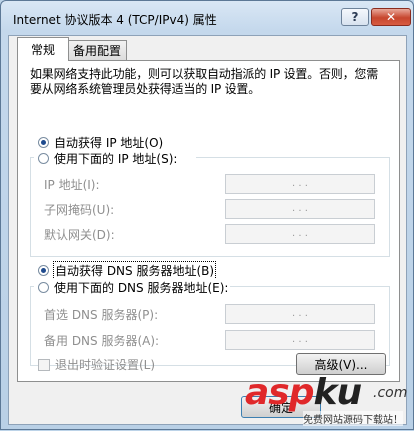 The height and width of the screenshot is (431, 414). Describe the element at coordinates (141, 288) in the screenshot. I see `dns-manual-label: 使用下面的 DNS 服务器地址(E):` at that location.